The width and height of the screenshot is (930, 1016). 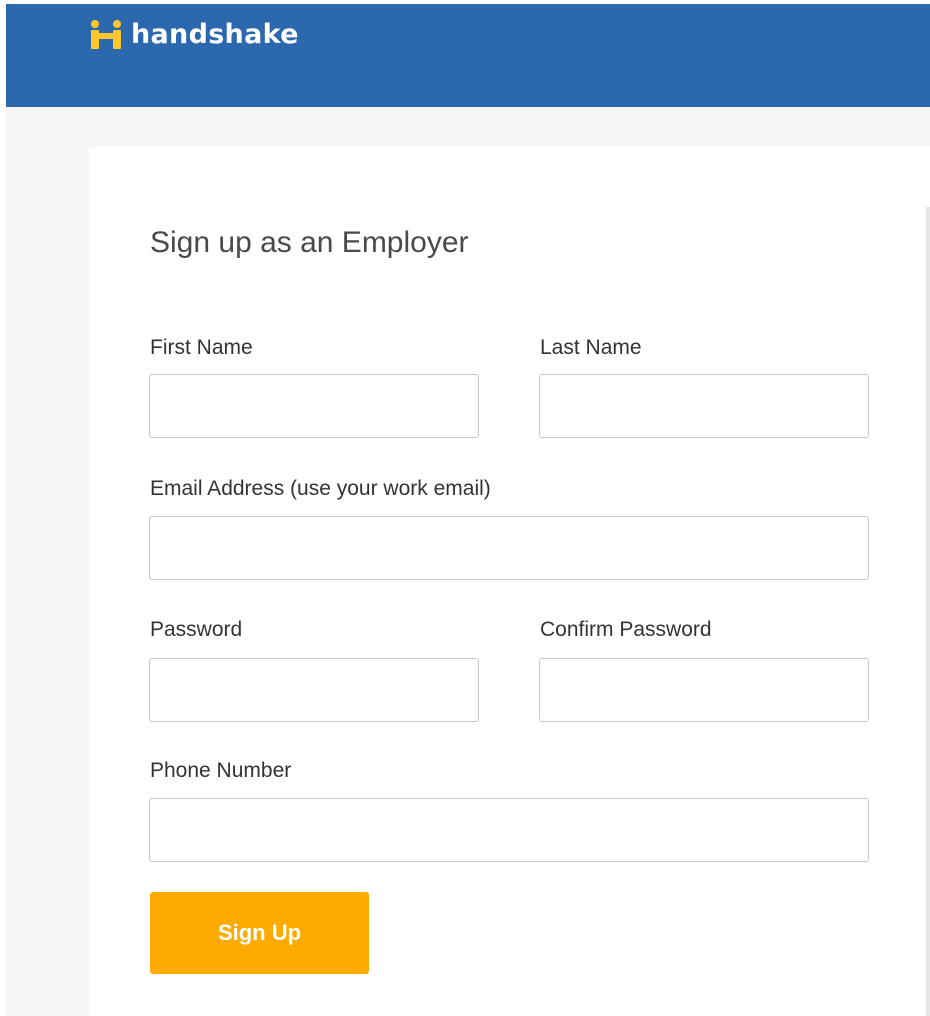 What do you see at coordinates (201, 347) in the screenshot?
I see `first-name-label: First Name` at bounding box center [201, 347].